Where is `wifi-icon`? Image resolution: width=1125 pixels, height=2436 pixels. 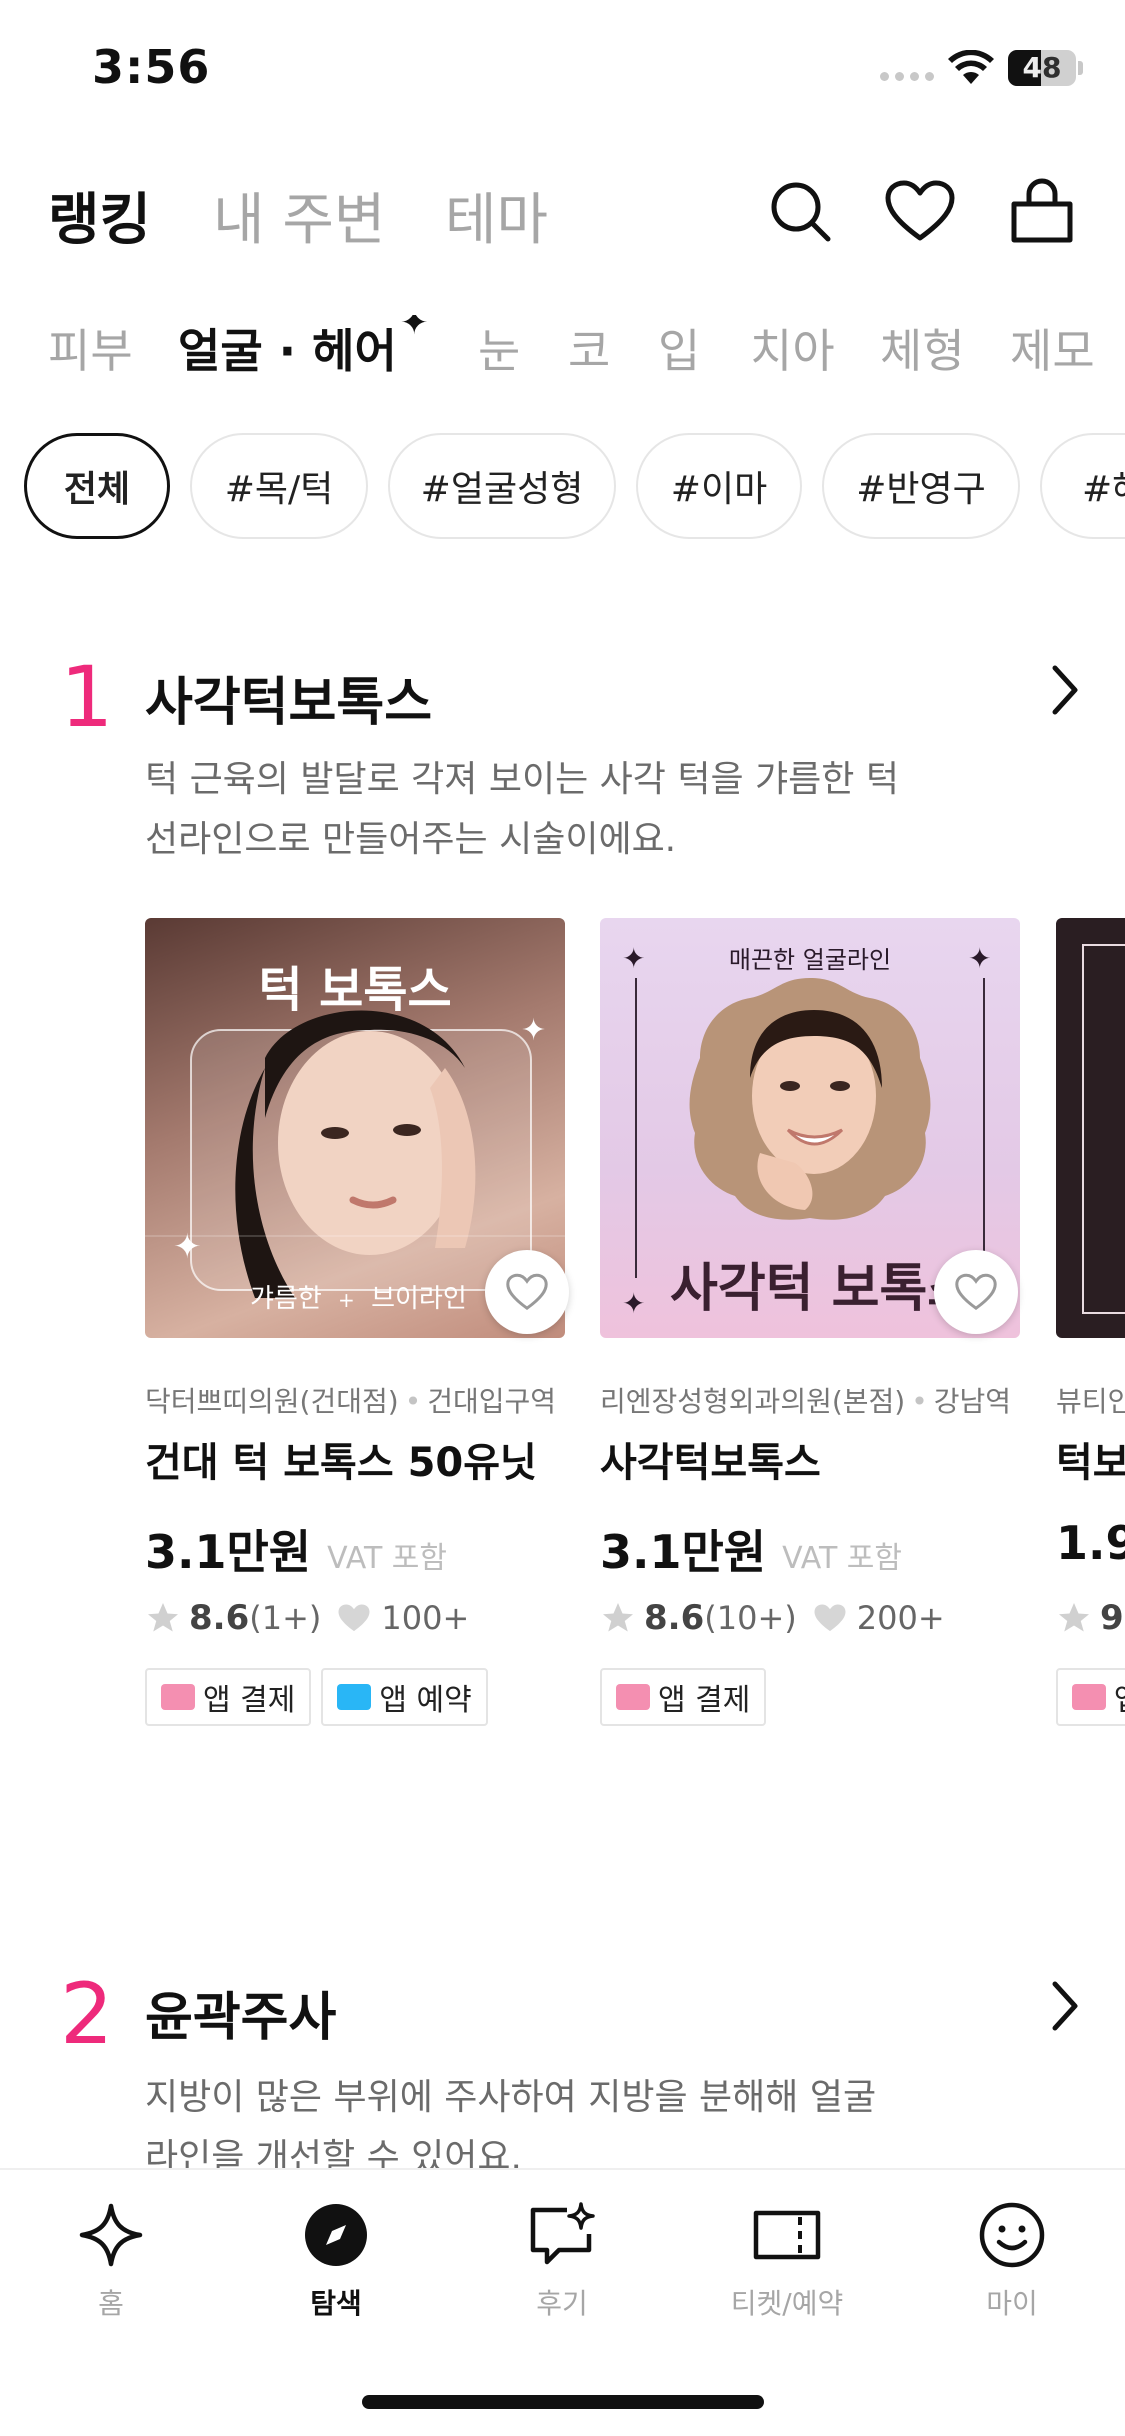 wifi-icon is located at coordinates (971, 67).